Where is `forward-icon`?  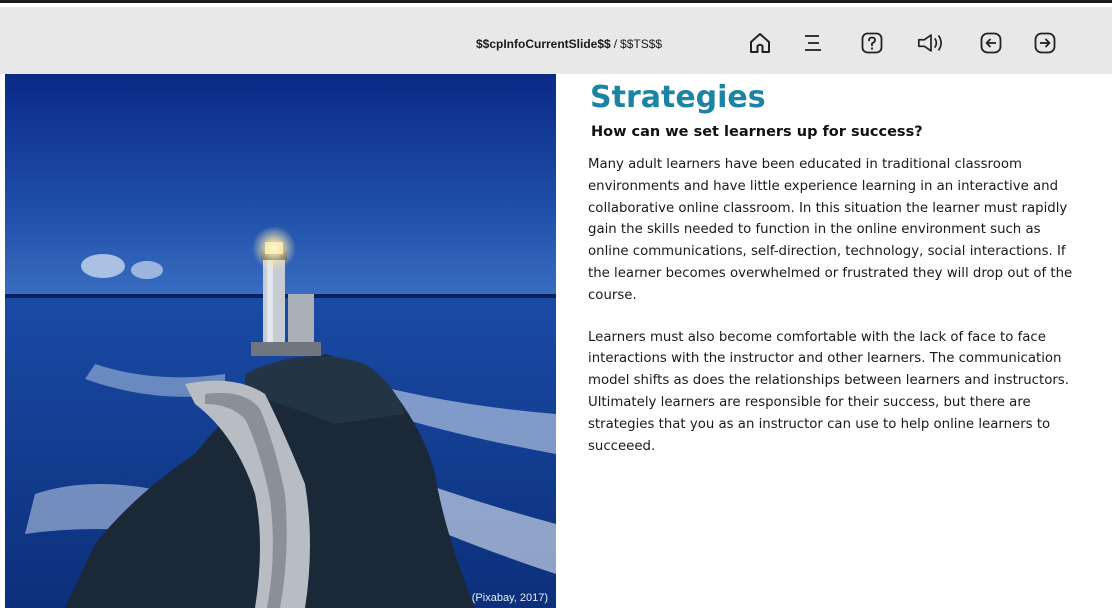
forward-icon is located at coordinates (1045, 43).